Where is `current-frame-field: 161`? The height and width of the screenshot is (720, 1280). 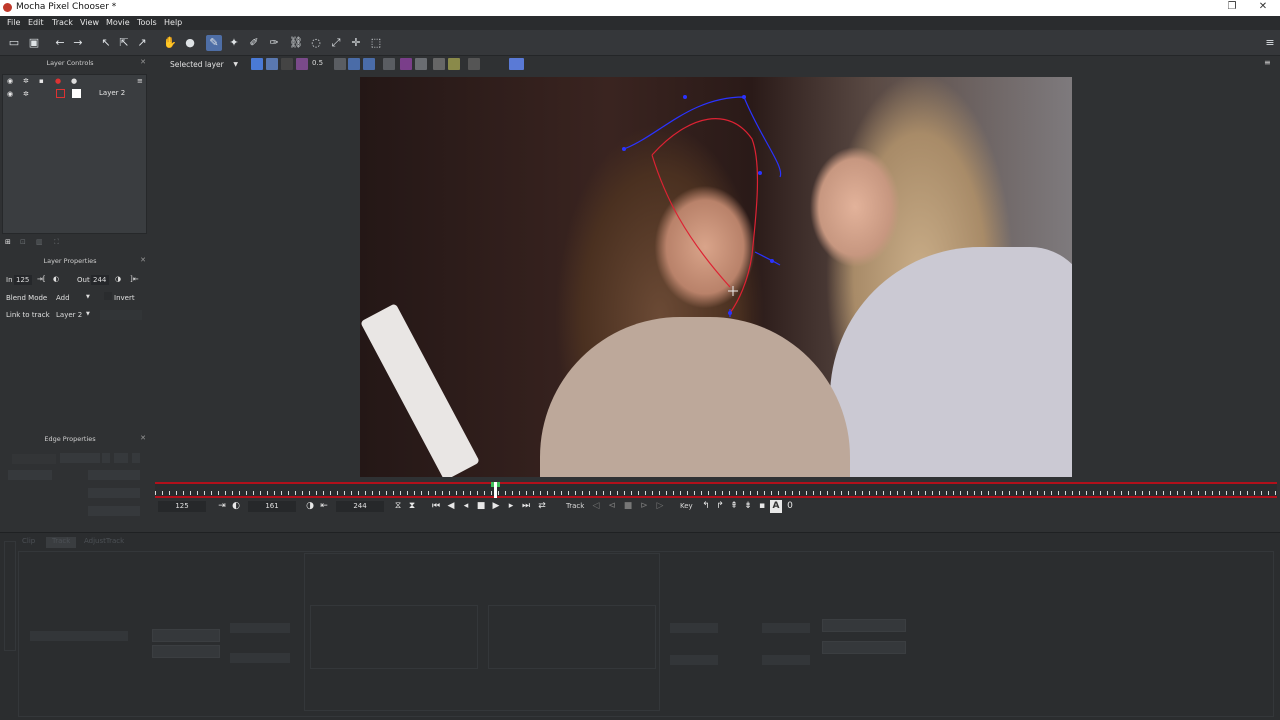 current-frame-field: 161 is located at coordinates (272, 506).